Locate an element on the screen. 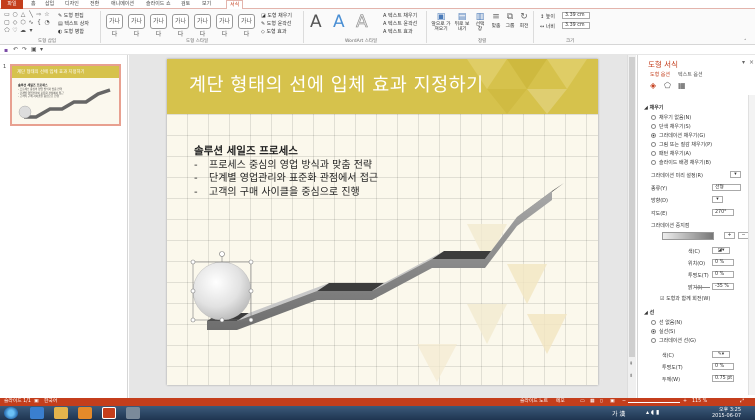 The height and width of the screenshot is (420, 755). edit-shape-button: ✎ 도형 편집 is located at coordinates (71, 15).